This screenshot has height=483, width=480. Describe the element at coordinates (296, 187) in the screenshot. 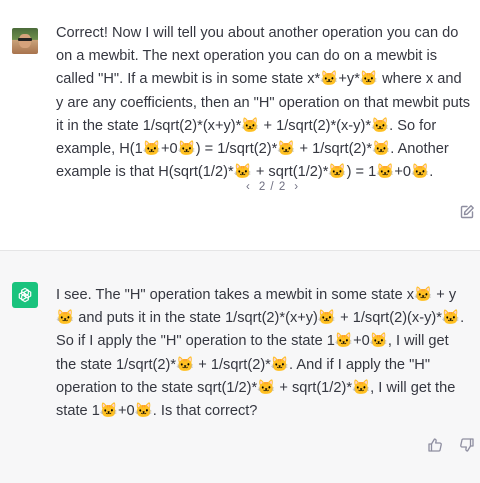

I see `chevron-right-icon: ›` at that location.